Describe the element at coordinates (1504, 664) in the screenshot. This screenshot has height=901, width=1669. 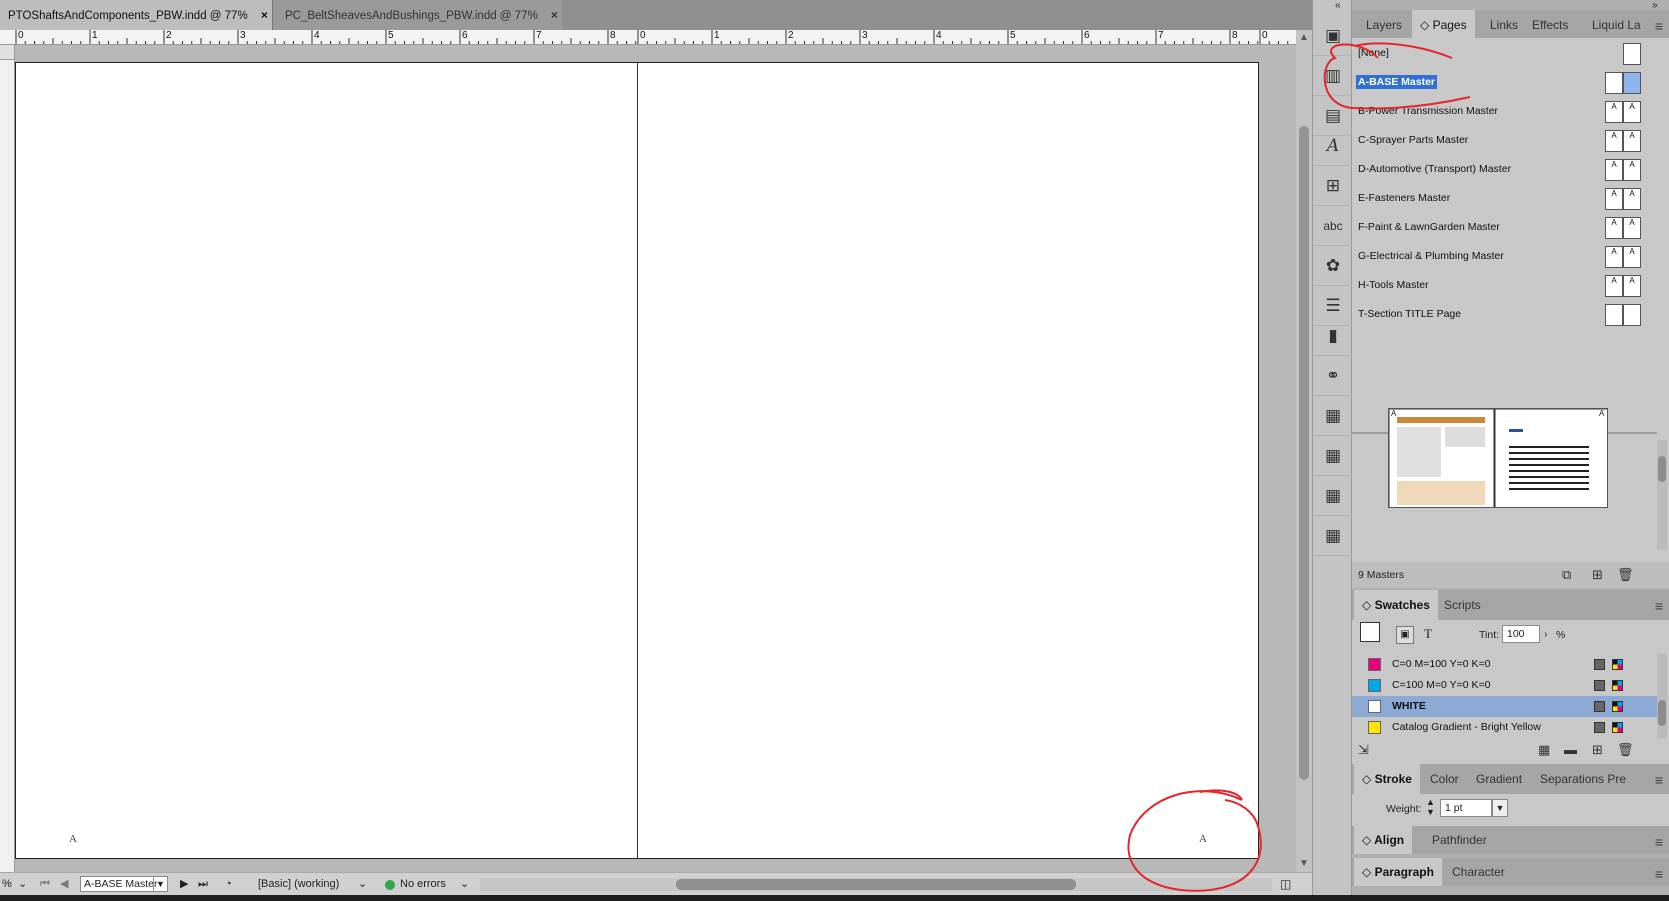
I see `swatch-row: C=0 M=100 Y=0 K=0` at that location.